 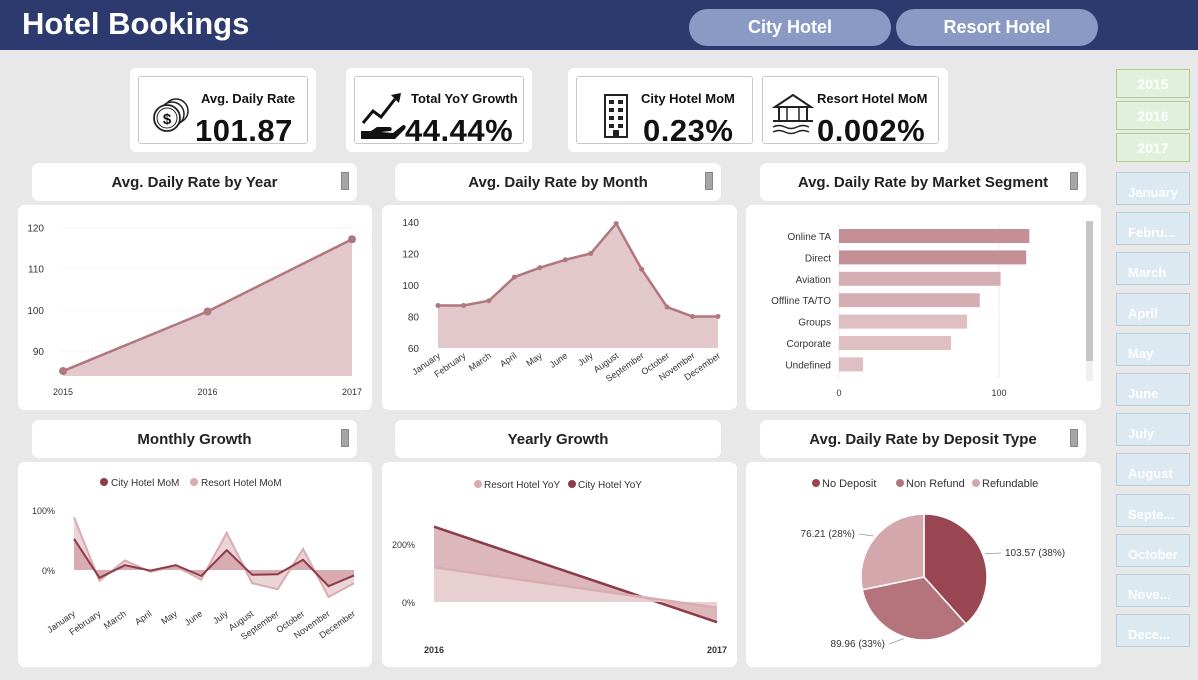 I want to click on city-hotel-button: City Hotel, so click(x=790, y=27).